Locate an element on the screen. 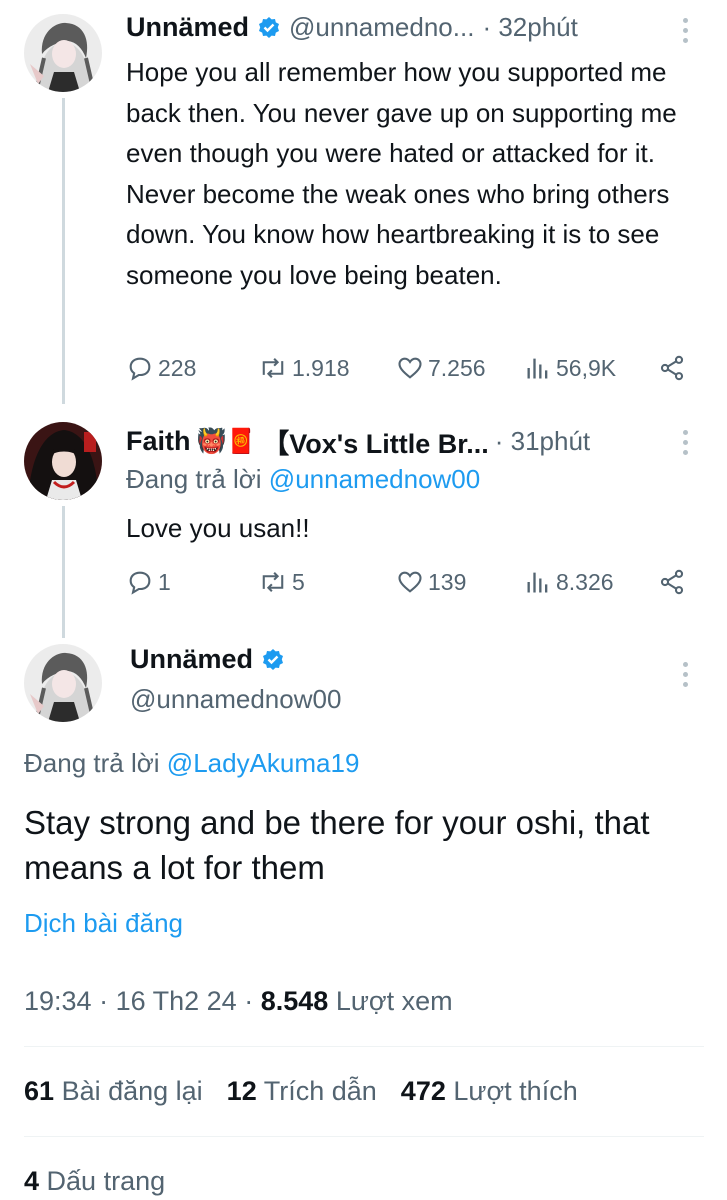  like-count: 139 is located at coordinates (447, 581).